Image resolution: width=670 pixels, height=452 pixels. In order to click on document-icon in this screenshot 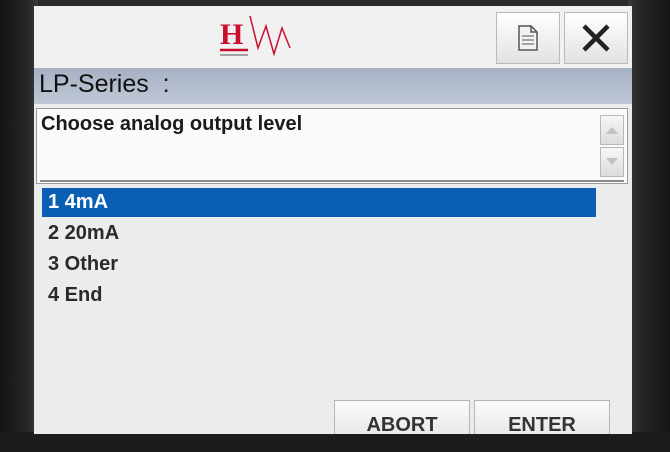, I will do `click(528, 38)`.